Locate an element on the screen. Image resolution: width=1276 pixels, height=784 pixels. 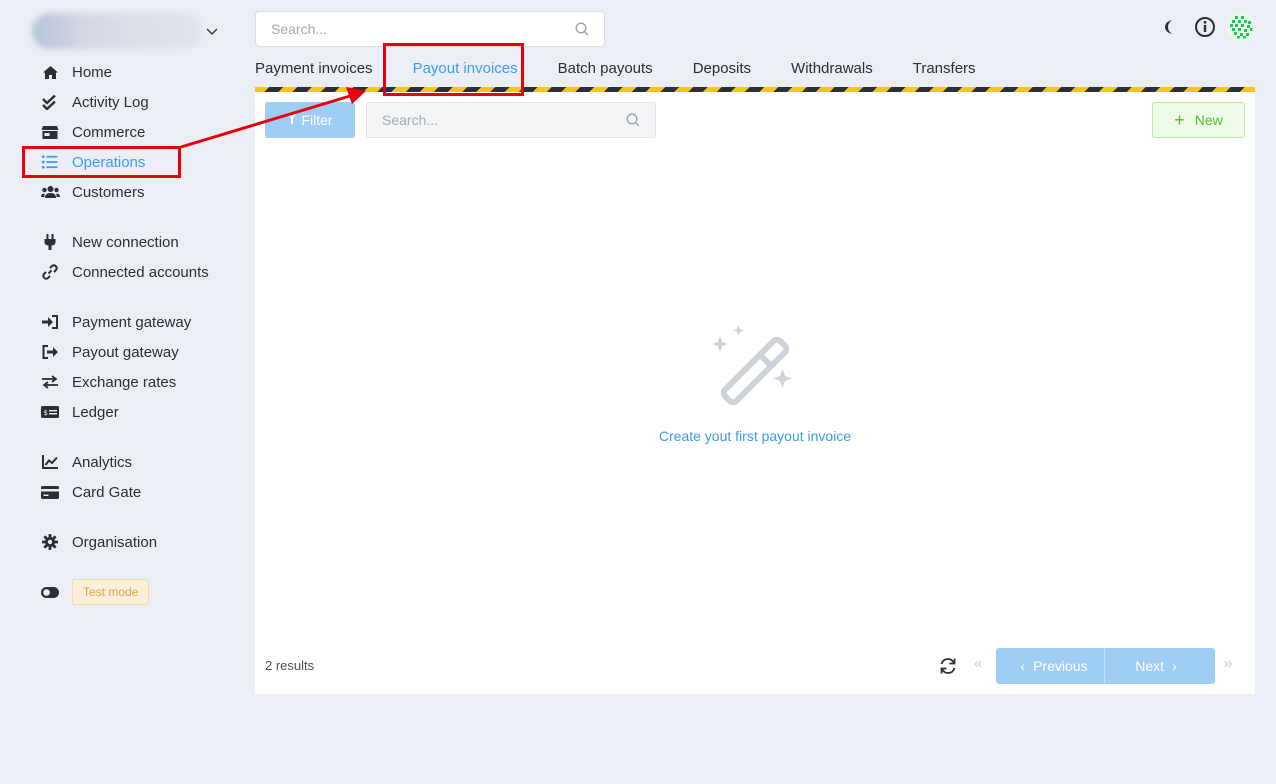
chart-line-icon is located at coordinates (50, 462).